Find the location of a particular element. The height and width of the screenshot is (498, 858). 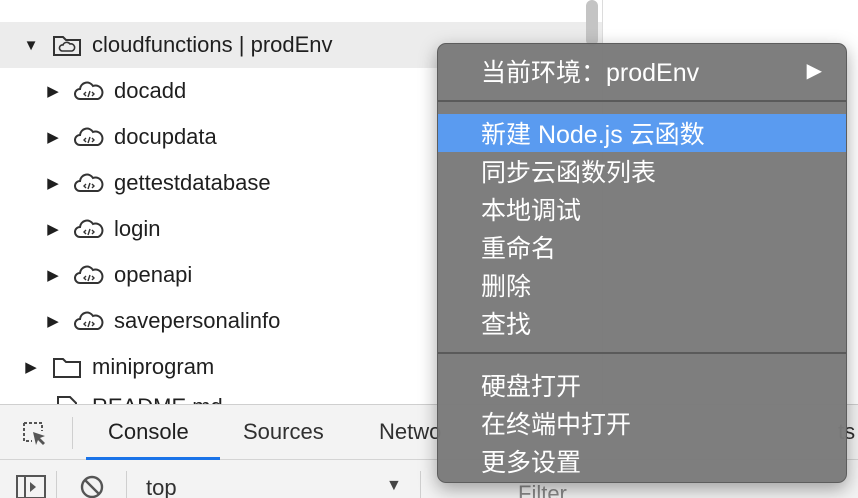

active-tab-indicator is located at coordinates (153, 458).